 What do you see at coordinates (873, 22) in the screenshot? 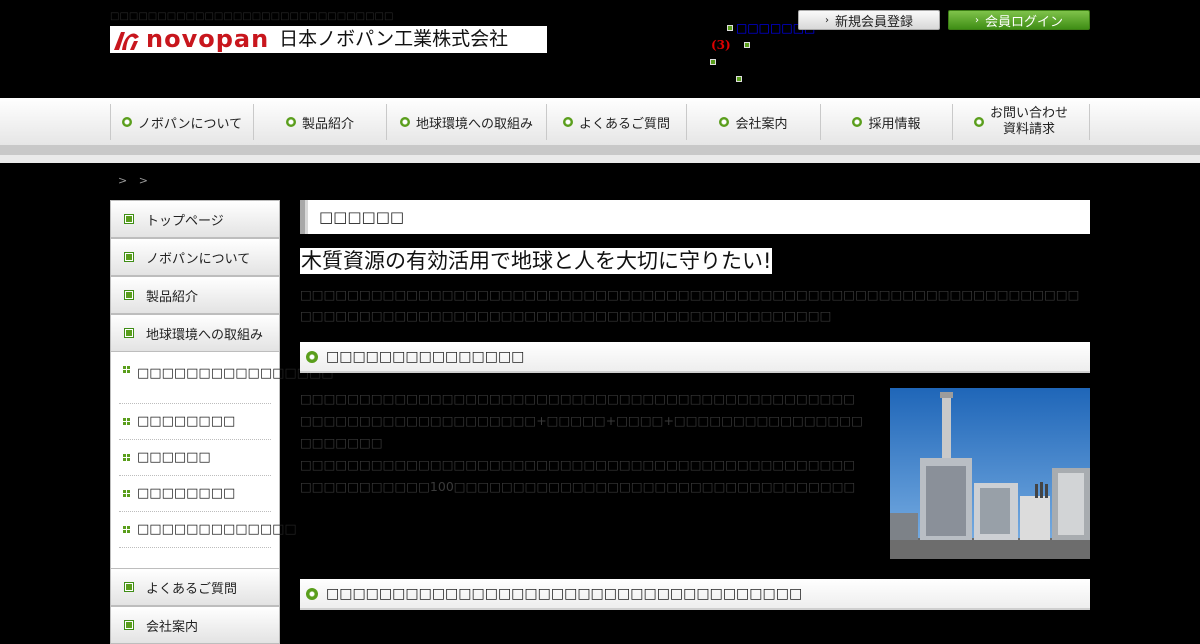
I see `register-button-label: 新規会員登録` at bounding box center [873, 22].